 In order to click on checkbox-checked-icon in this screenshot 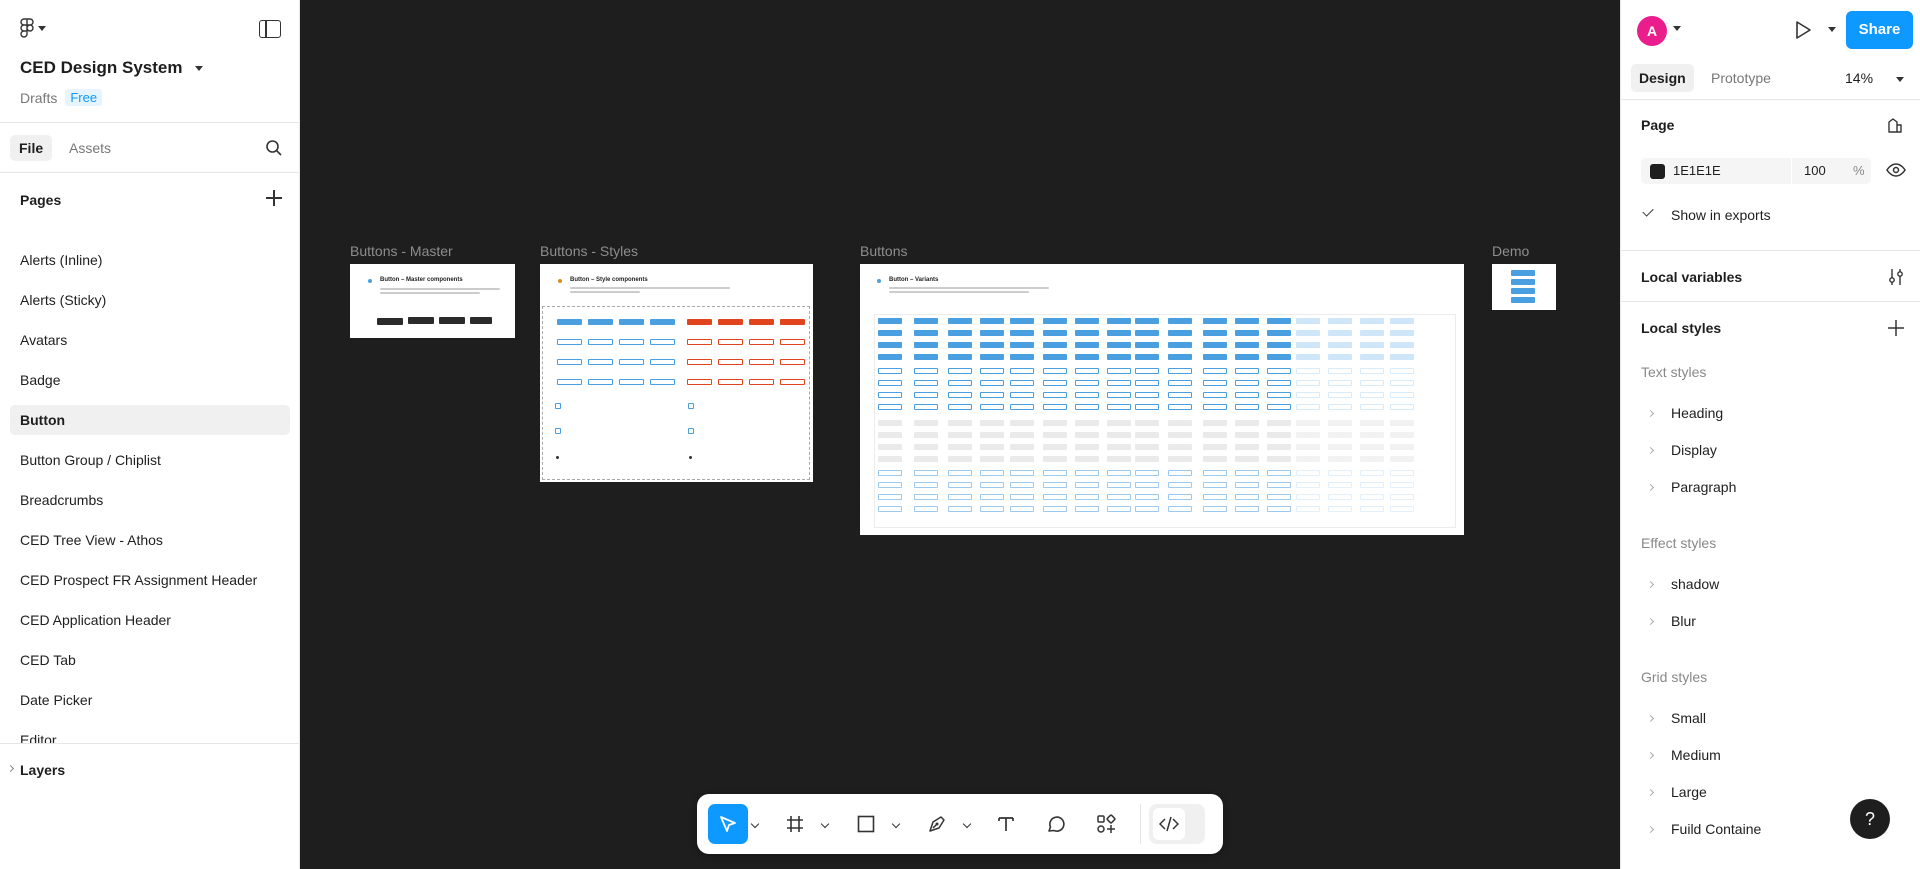, I will do `click(1648, 211)`.